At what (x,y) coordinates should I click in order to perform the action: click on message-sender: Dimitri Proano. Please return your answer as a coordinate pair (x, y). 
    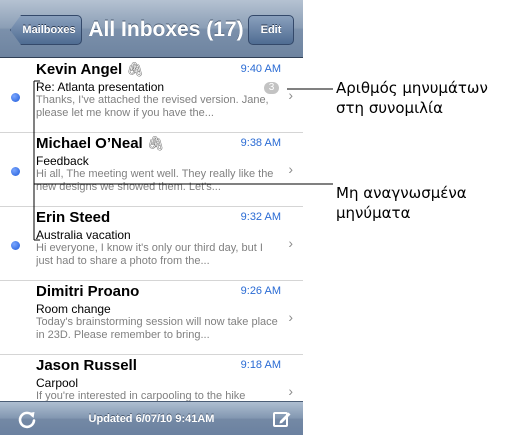
    Looking at the image, I should click on (88, 291).